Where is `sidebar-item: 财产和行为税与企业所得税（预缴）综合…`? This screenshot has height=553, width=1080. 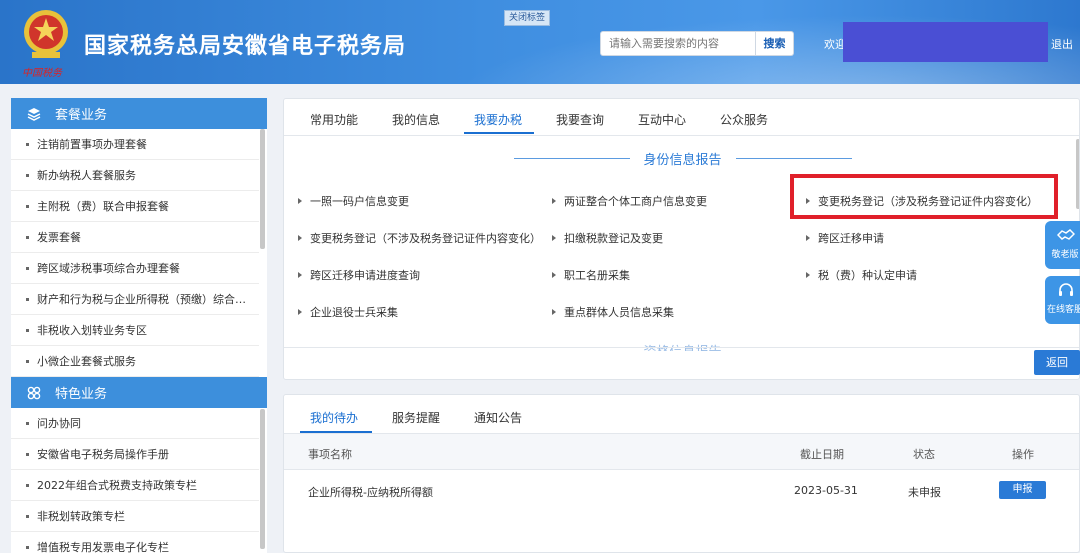
sidebar-item: 财产和行为税与企业所得税（预缴）综合… is located at coordinates (135, 299).